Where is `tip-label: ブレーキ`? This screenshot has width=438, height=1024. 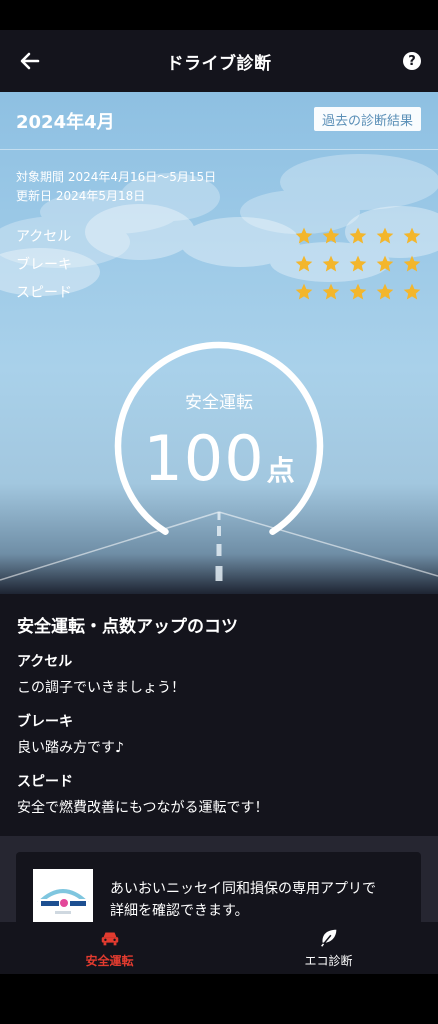 tip-label: ブレーキ is located at coordinates (45, 722).